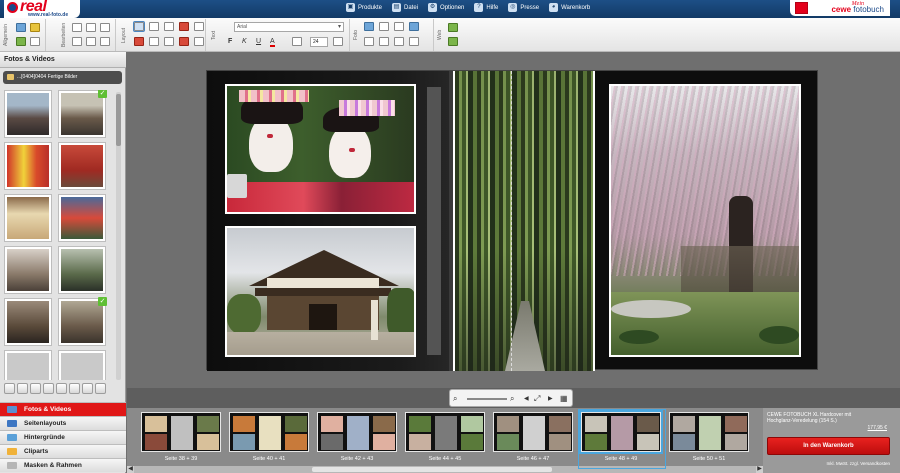 This screenshot has height=473, width=900. What do you see at coordinates (319, 42) in the screenshot?
I see `font-size-select: 24` at bounding box center [319, 42].